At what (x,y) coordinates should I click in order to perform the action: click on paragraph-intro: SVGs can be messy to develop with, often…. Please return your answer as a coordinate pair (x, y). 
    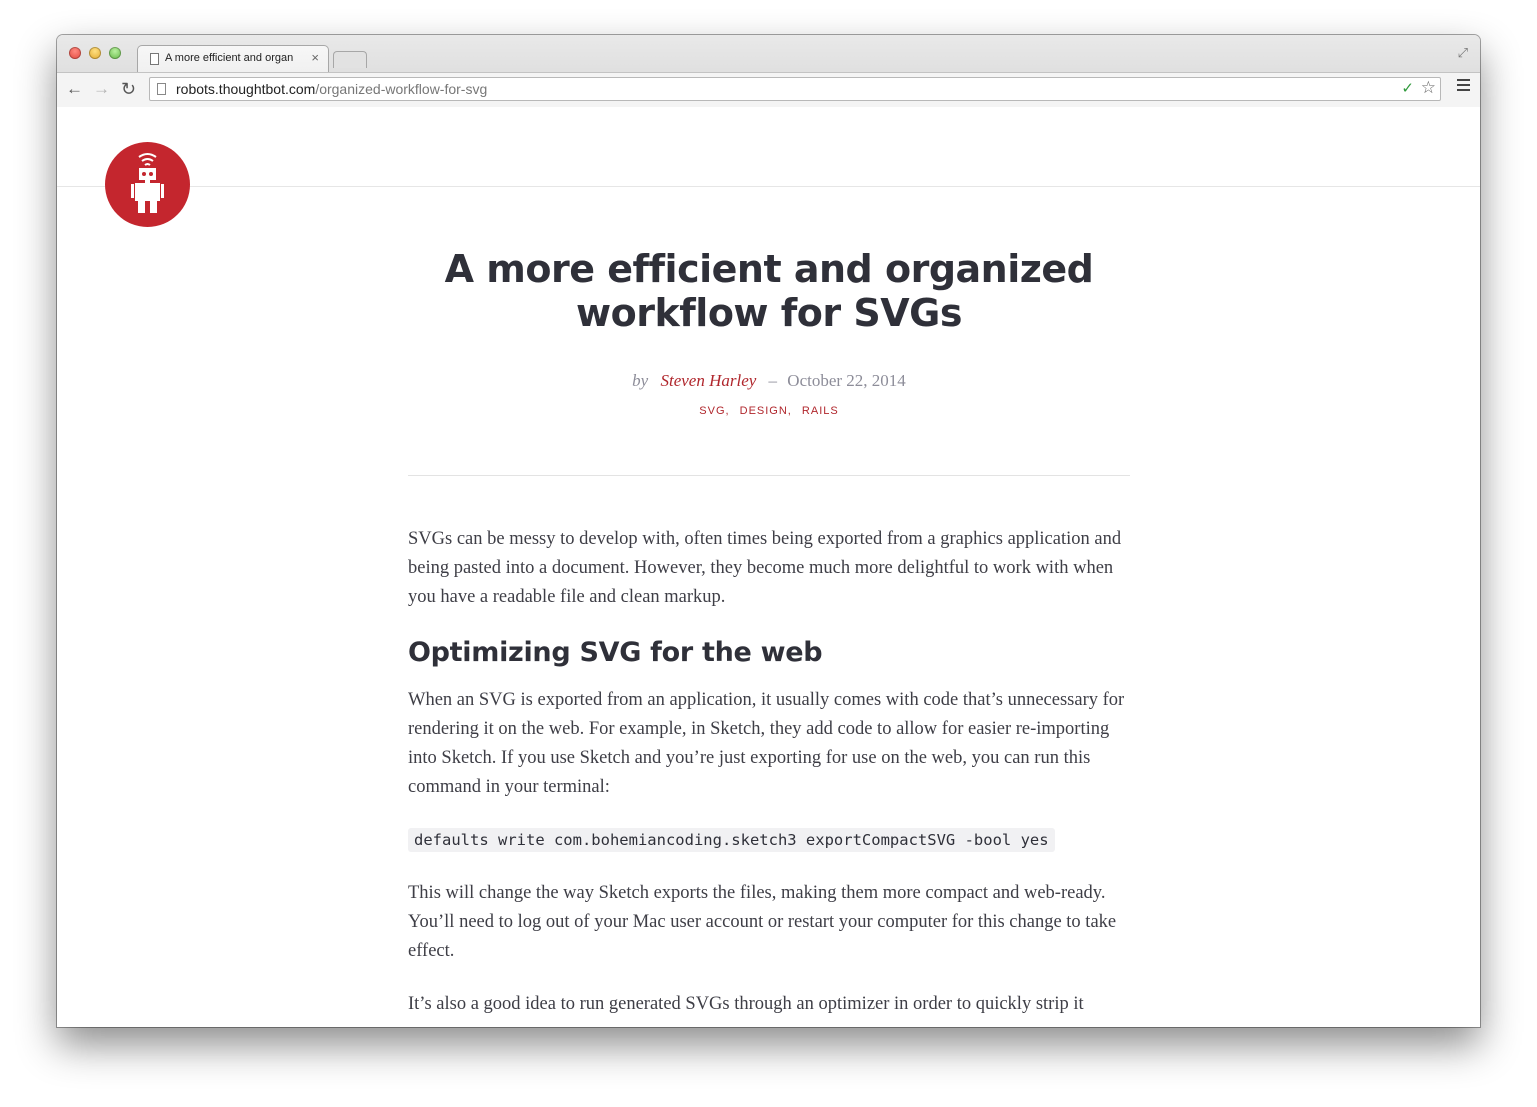
    Looking at the image, I should click on (765, 568).